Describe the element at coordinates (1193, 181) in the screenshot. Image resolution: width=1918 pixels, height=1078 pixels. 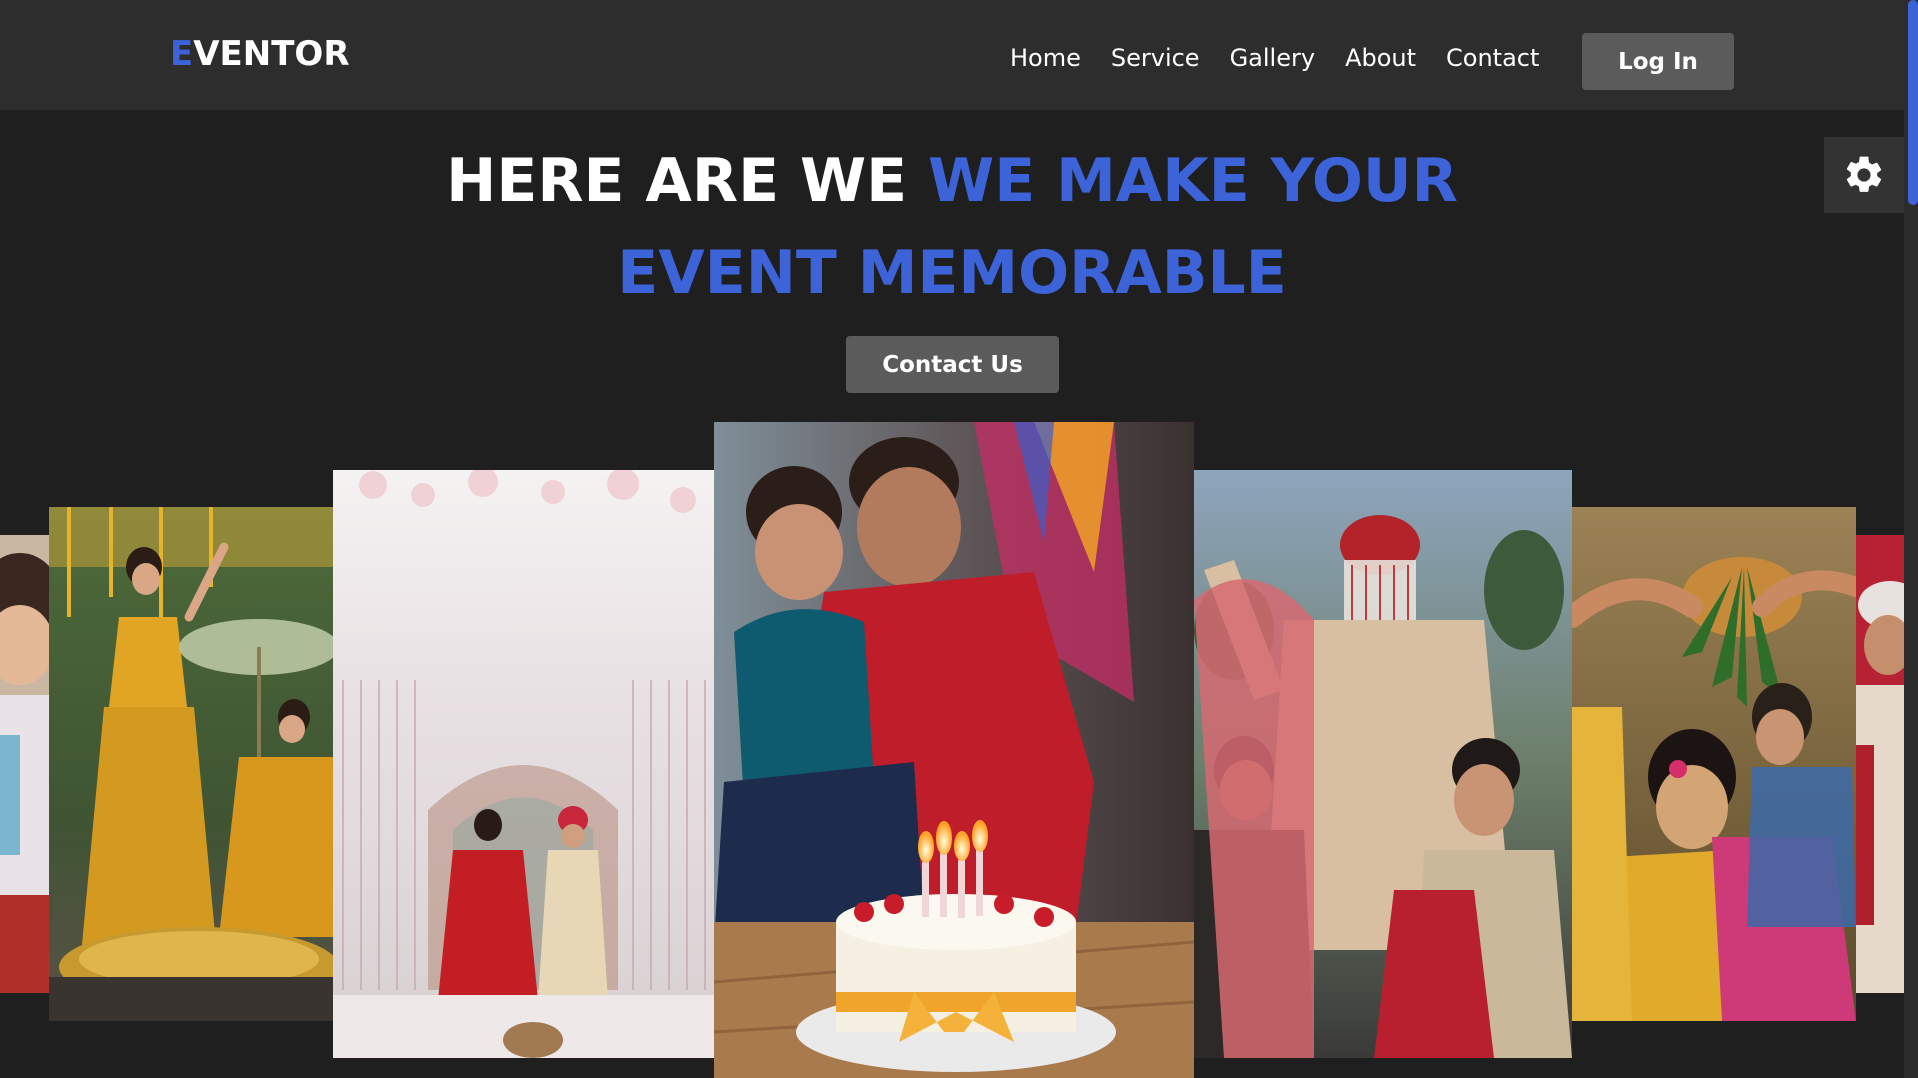
I see `hero-title-blue: WE MAKE YOUR` at that location.